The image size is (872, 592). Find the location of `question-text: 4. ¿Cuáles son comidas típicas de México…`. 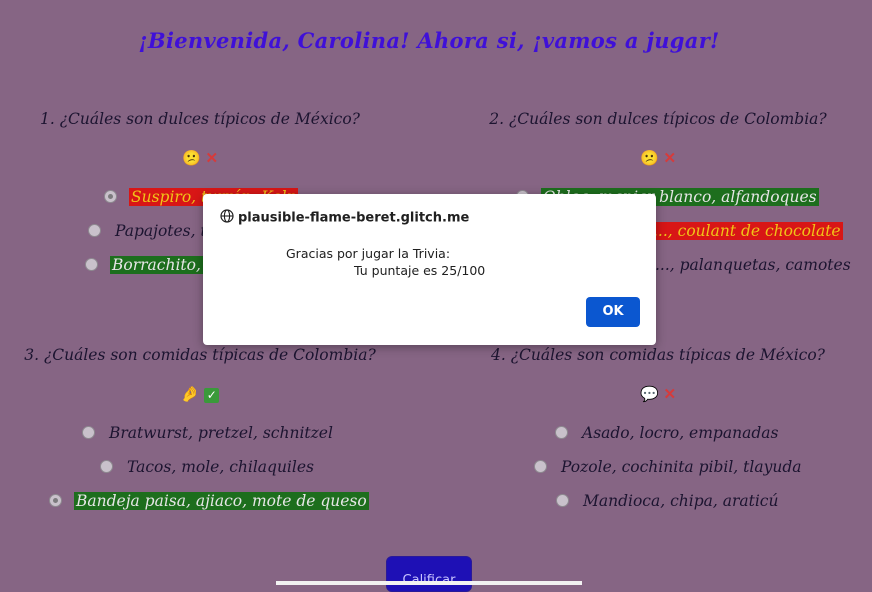

question-text: 4. ¿Cuáles son comidas típicas de México… is located at coordinates (658, 355).